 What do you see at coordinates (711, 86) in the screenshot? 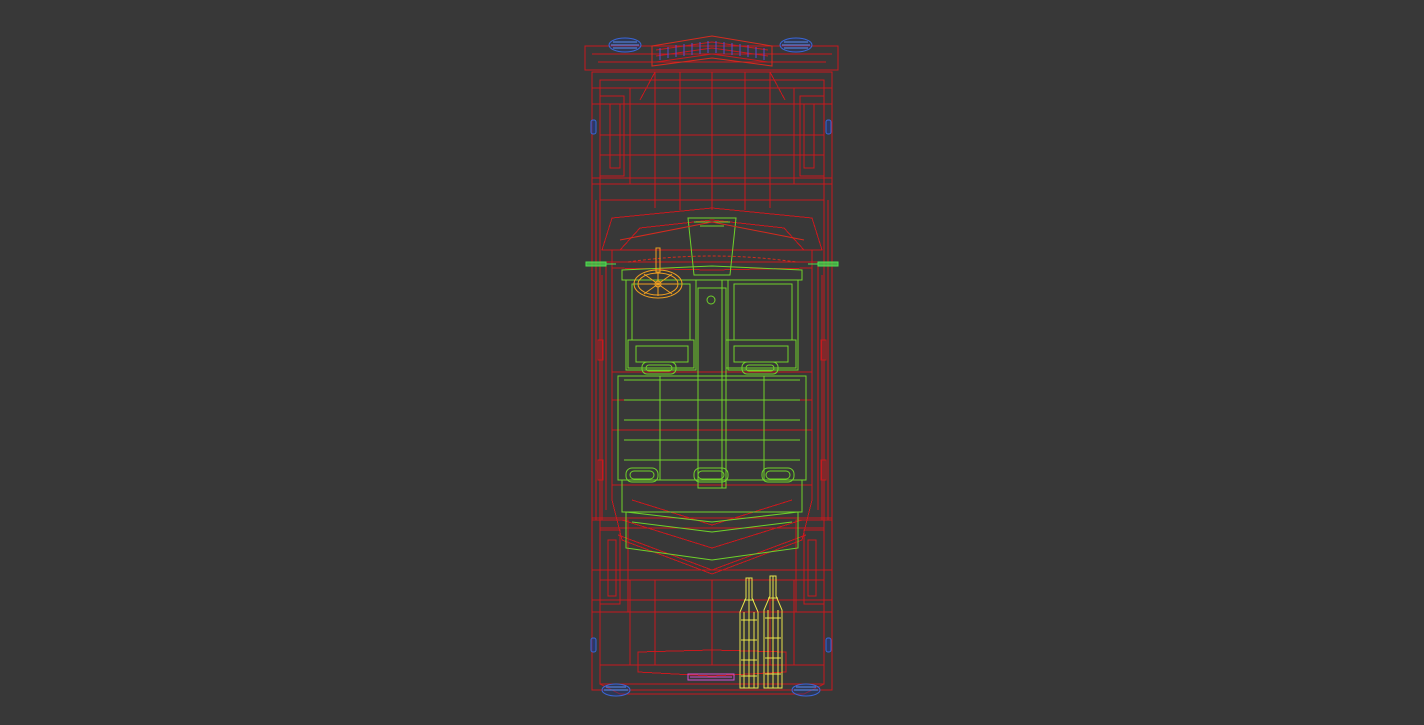
I see `headlights-wireframe` at bounding box center [711, 86].